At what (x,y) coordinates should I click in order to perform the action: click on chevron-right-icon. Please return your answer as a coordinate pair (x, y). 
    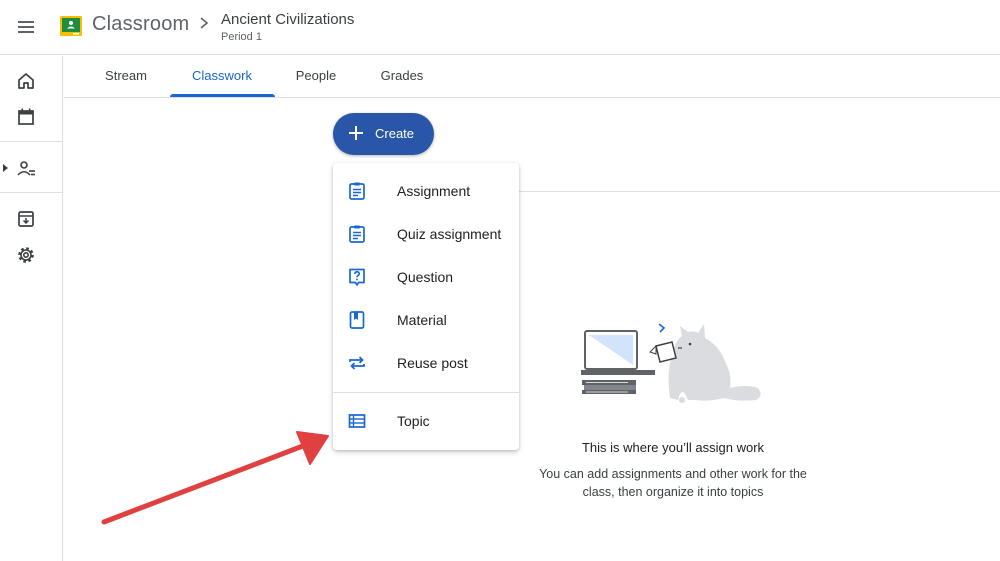
    Looking at the image, I should click on (204, 23).